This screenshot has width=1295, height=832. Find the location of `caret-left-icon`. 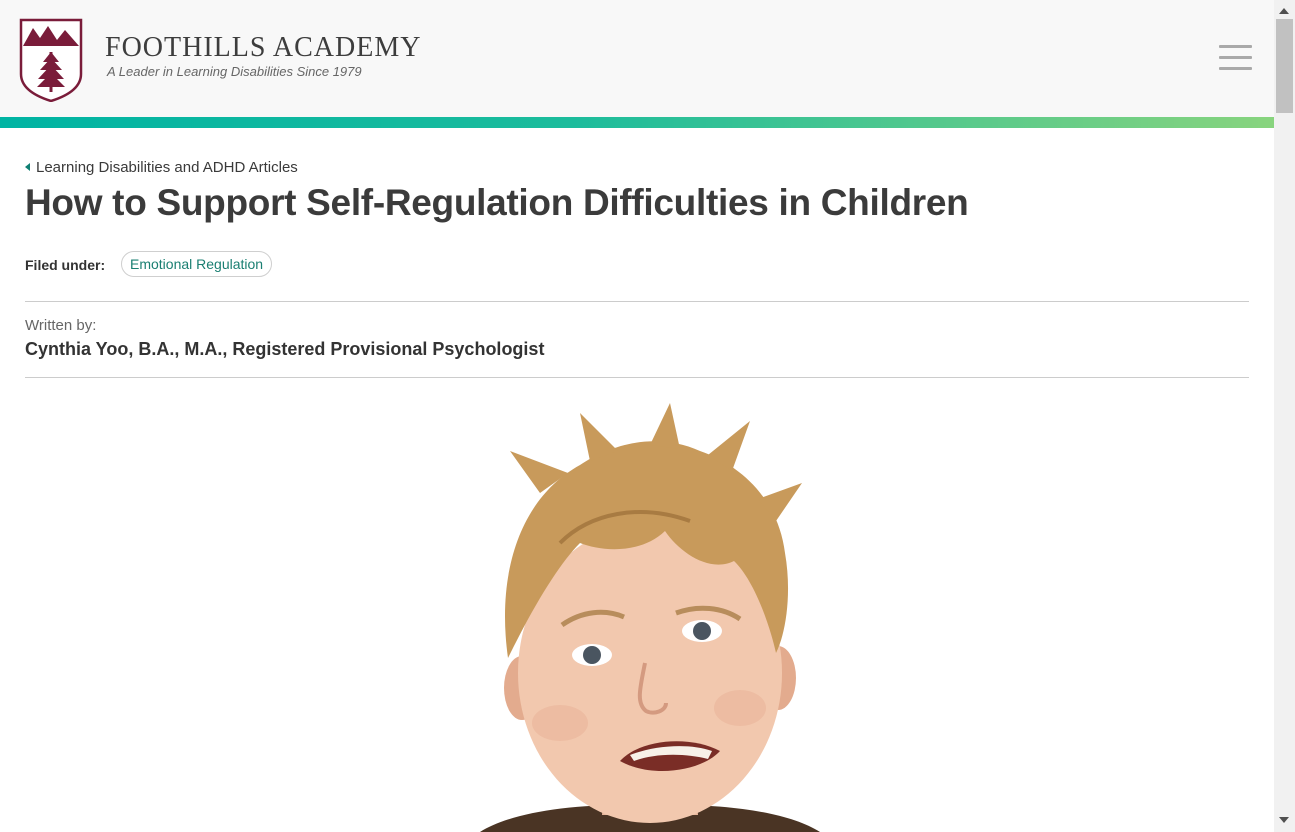

caret-left-icon is located at coordinates (27, 167).